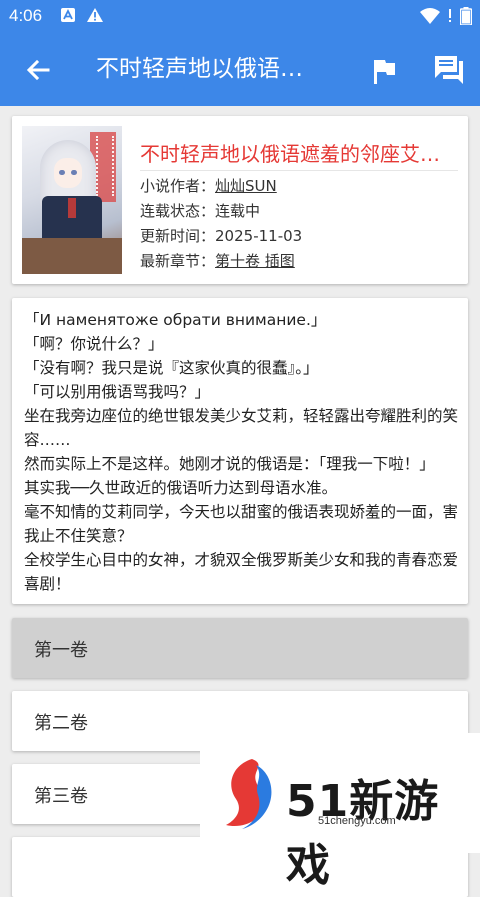  Describe the element at coordinates (240, 16) in the screenshot. I see `status-bar: 4:06` at that location.